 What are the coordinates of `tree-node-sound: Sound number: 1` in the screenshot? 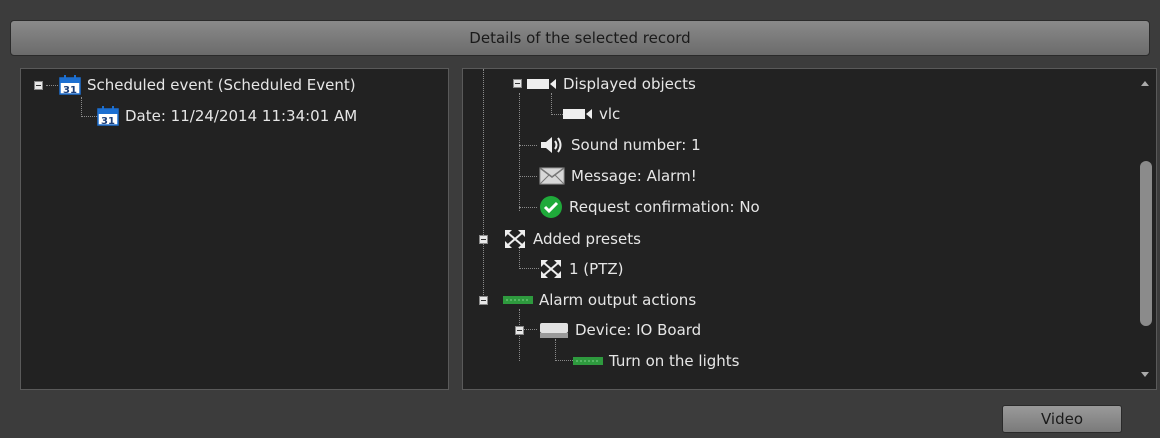 It's located at (620, 145).